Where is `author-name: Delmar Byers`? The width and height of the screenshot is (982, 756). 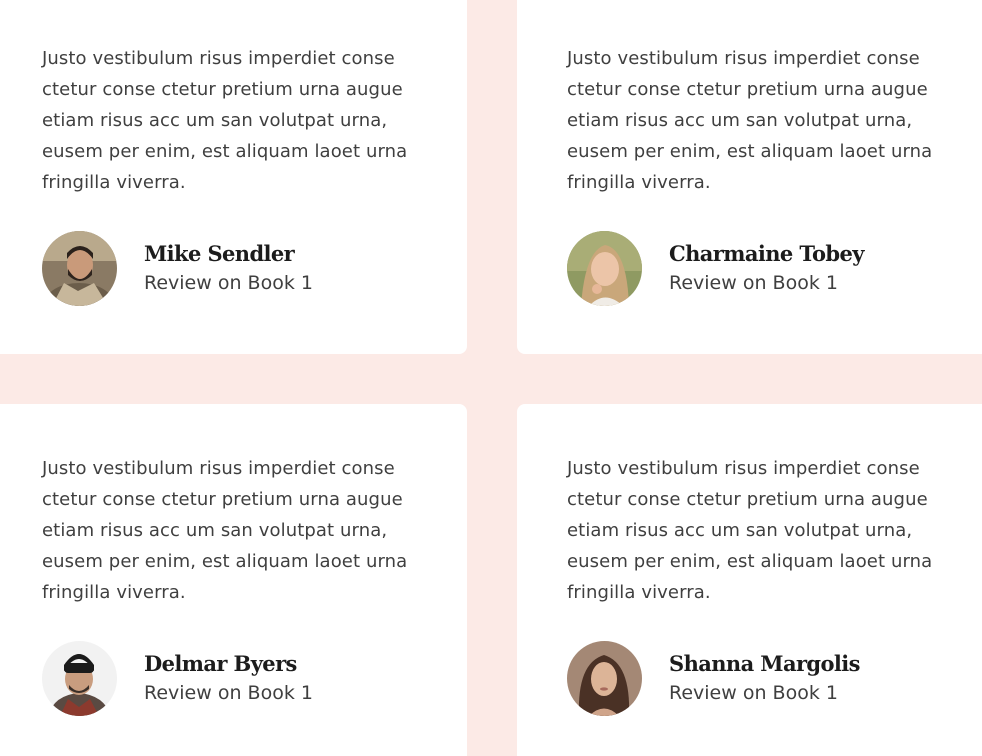 author-name: Delmar Byers is located at coordinates (220, 663).